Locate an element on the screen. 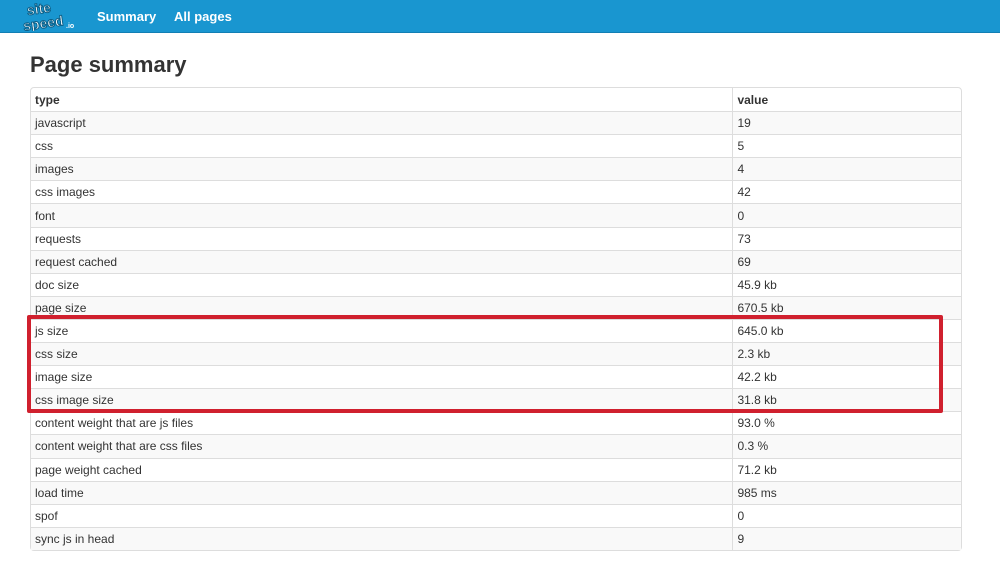  cell-value: 42 is located at coordinates (846, 192).